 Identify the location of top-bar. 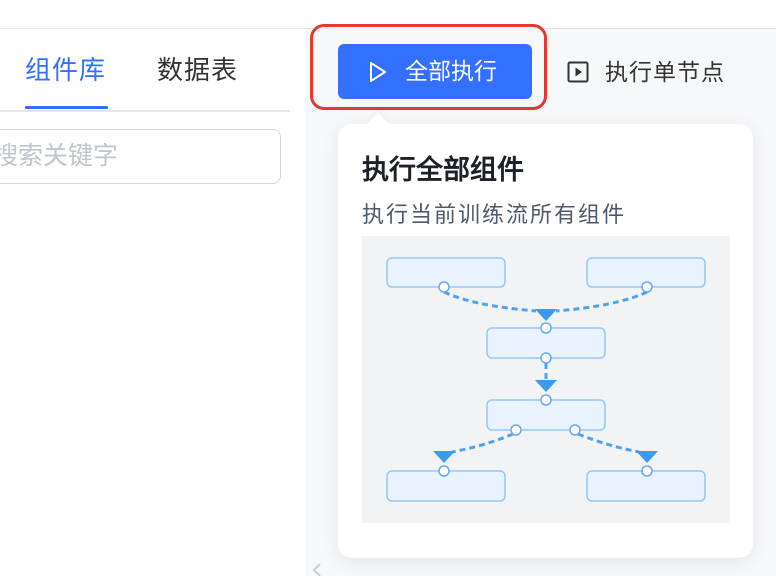
(388, 14).